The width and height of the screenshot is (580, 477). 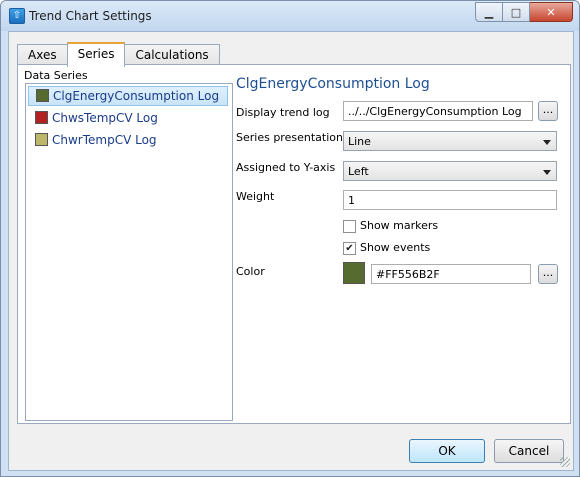 I want to click on assigned-y-axis-label: Assigned to Y-axis, so click(x=286, y=167).